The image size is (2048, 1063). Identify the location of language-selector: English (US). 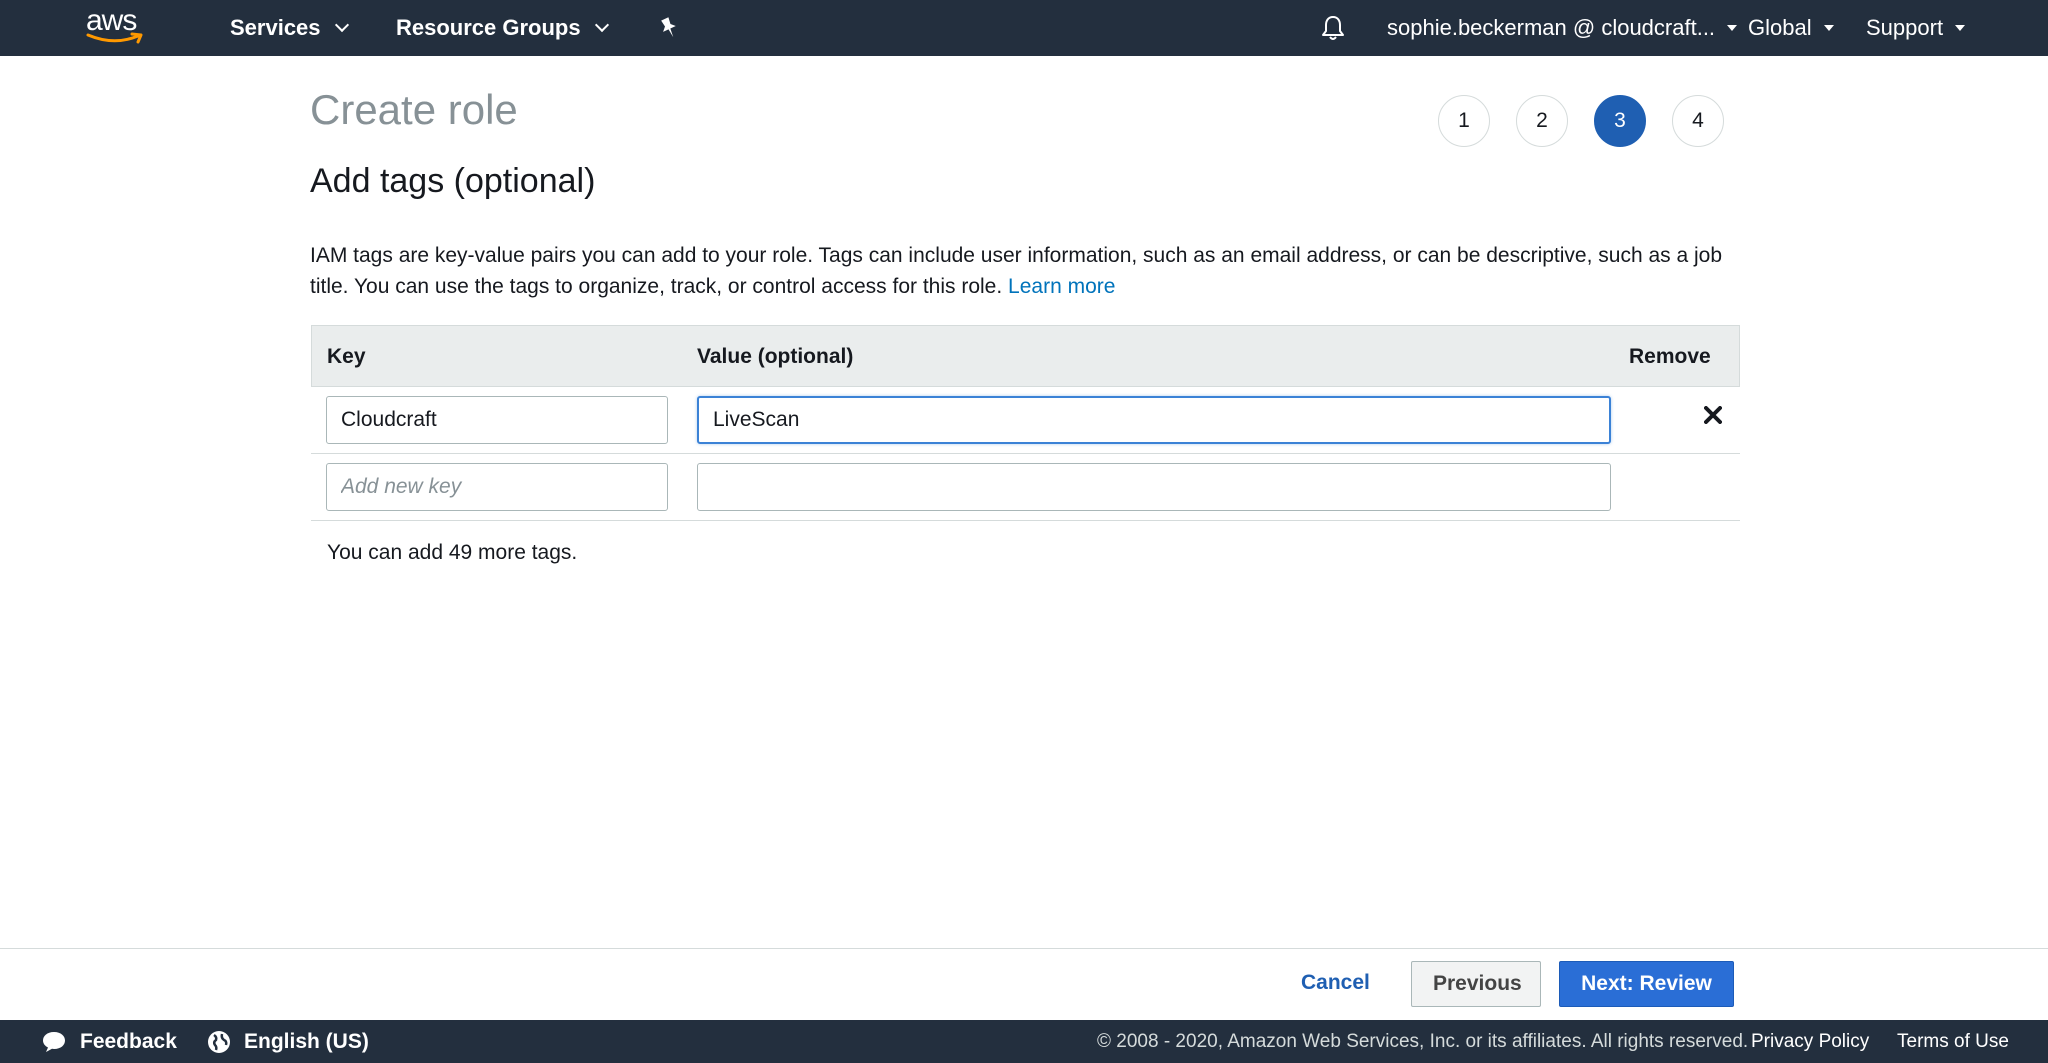
(287, 1041).